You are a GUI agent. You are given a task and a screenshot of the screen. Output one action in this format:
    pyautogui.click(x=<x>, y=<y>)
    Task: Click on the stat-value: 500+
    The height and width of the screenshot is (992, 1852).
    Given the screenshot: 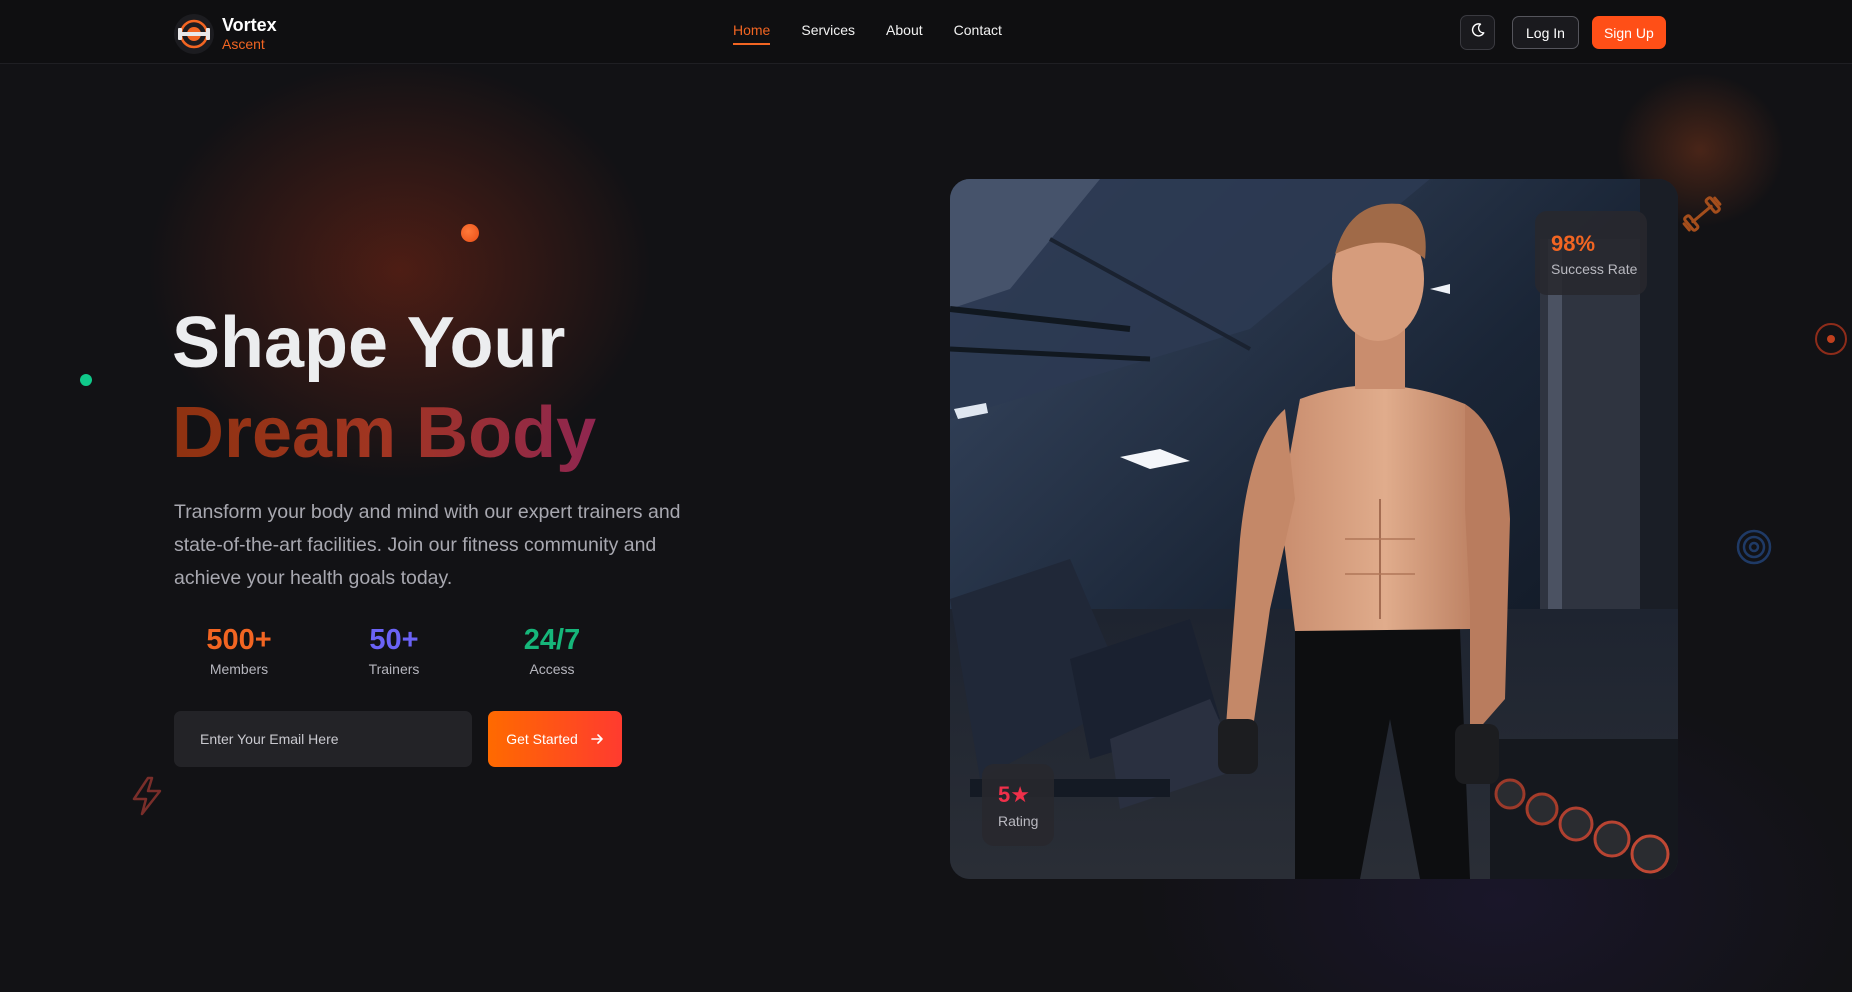 What is the action you would take?
    pyautogui.click(x=239, y=640)
    